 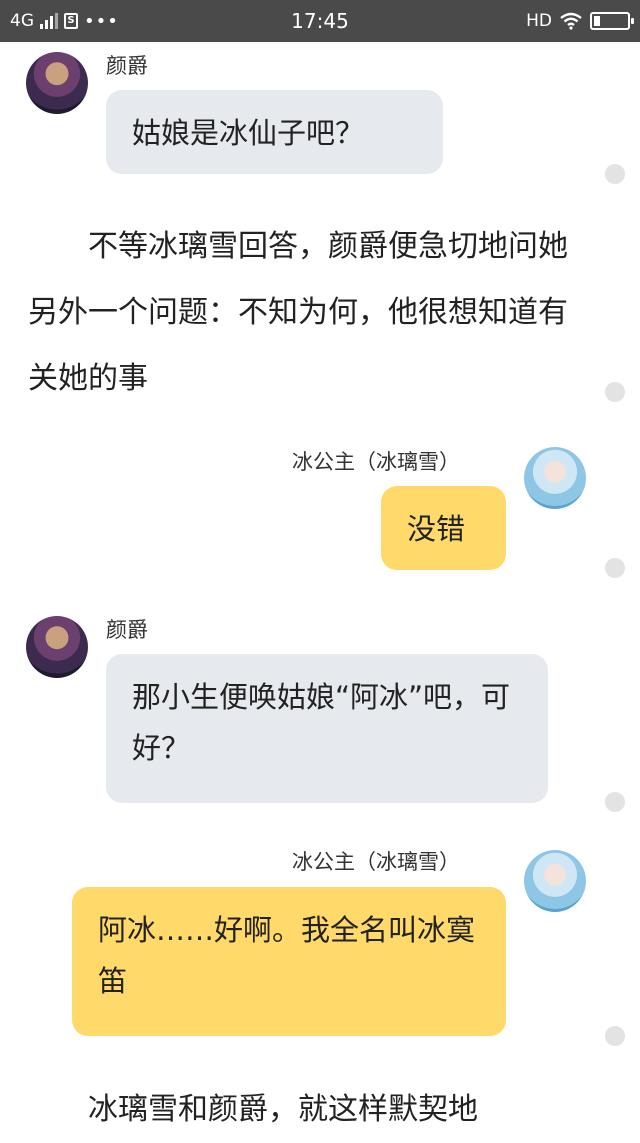 I want to click on status-right: HD, so click(x=580, y=21).